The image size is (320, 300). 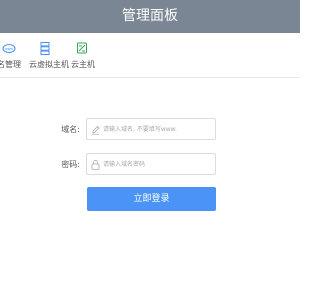 I want to click on cloud-host-icon, so click(x=82, y=48).